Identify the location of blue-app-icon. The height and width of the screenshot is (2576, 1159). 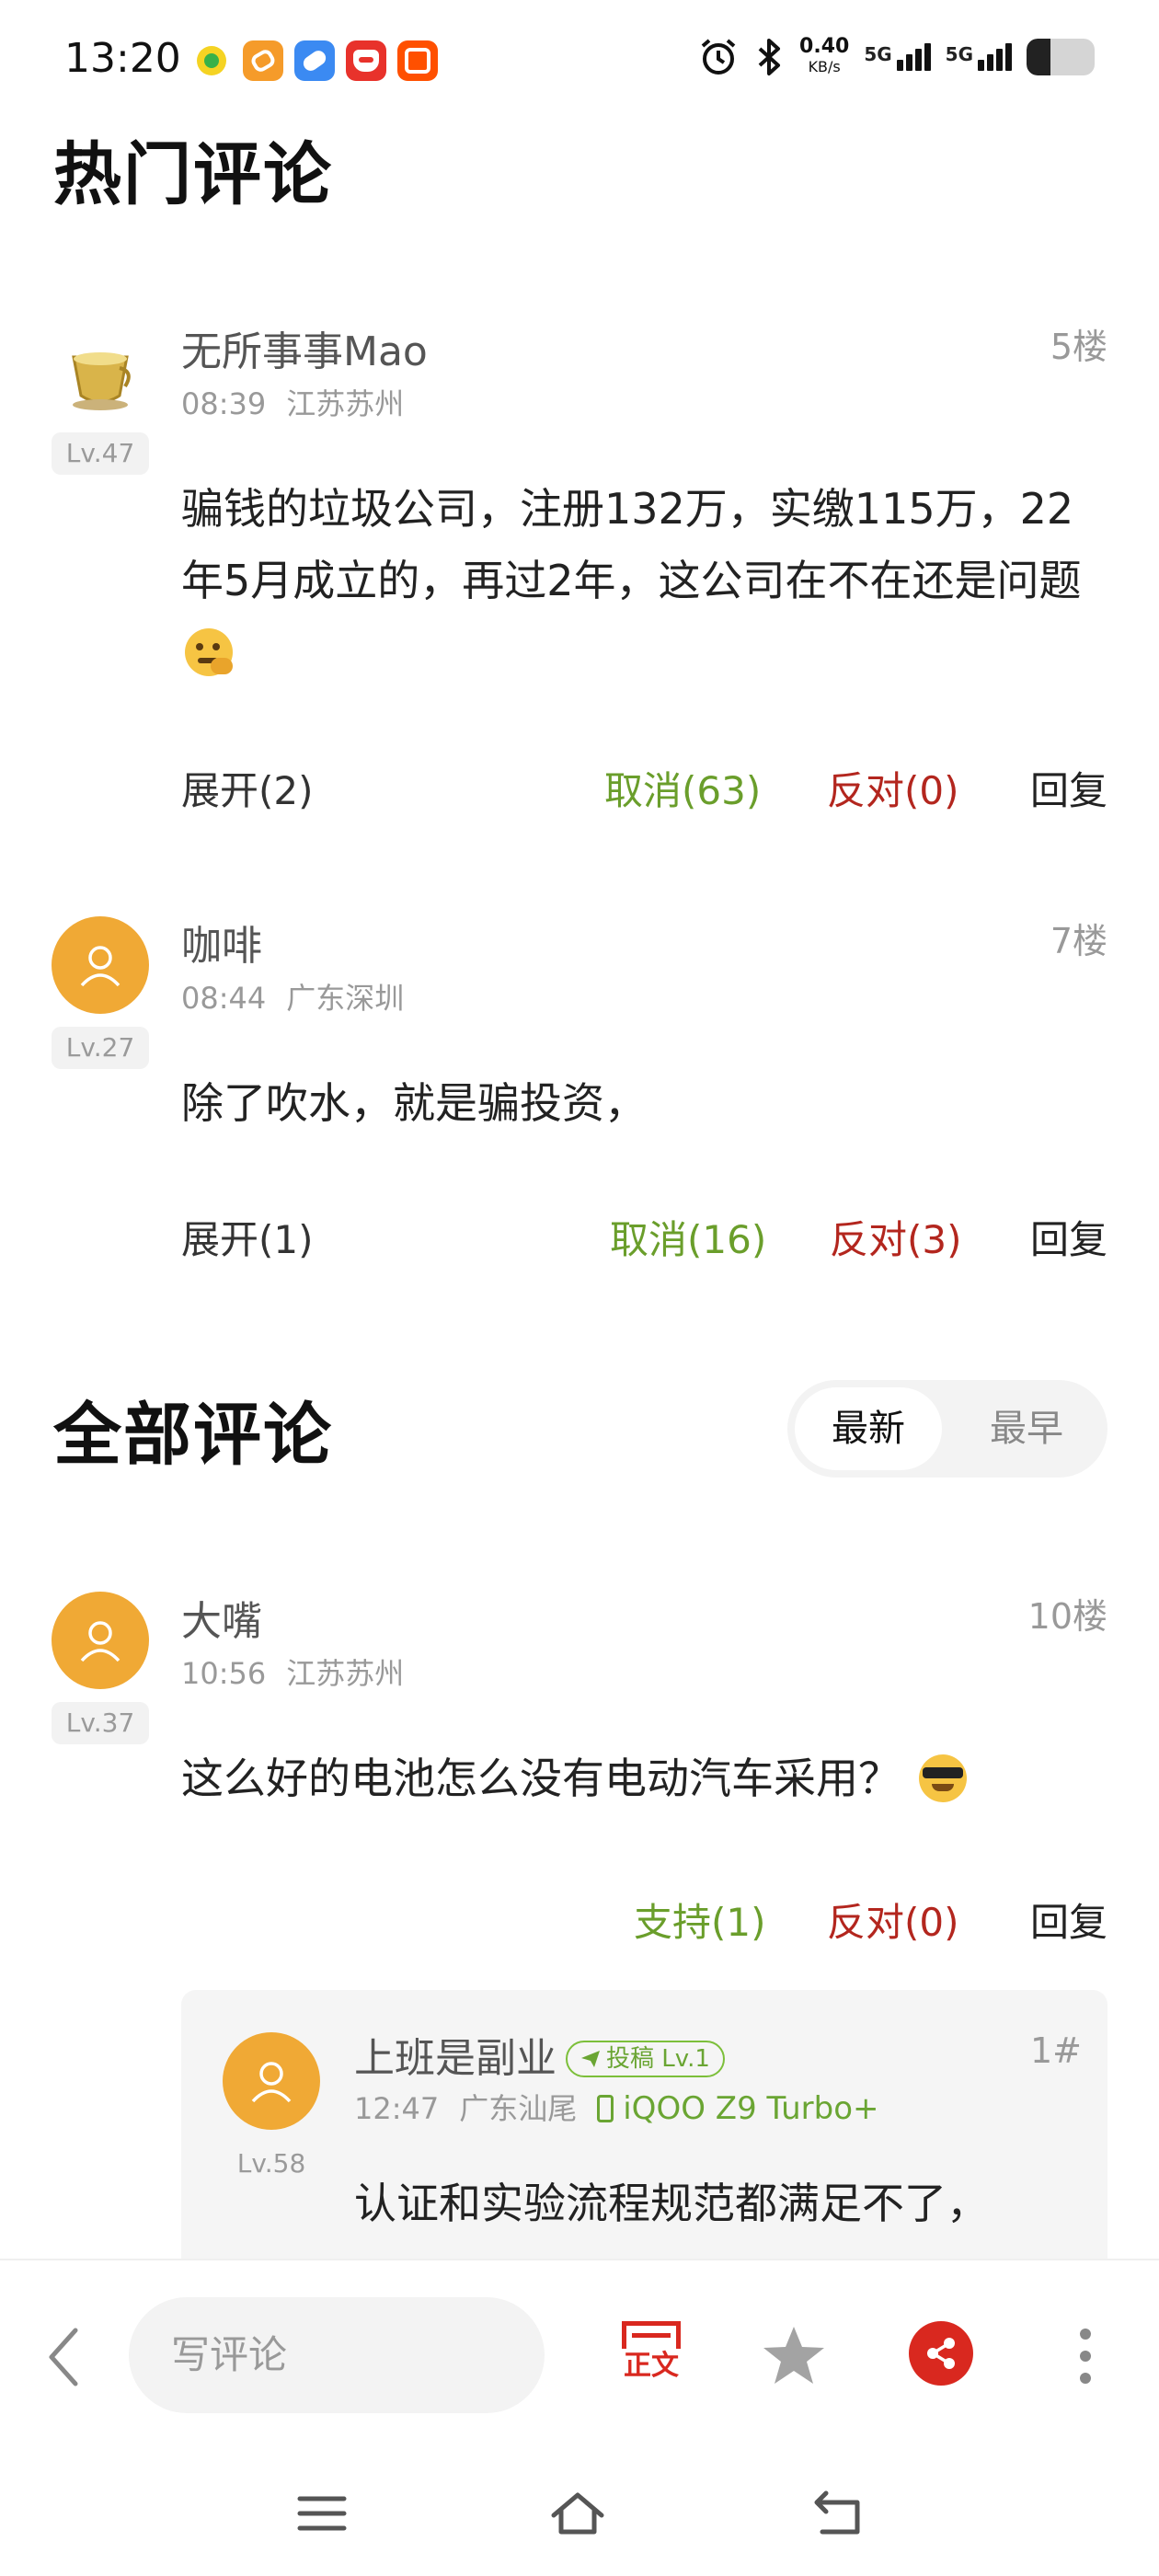
(314, 60).